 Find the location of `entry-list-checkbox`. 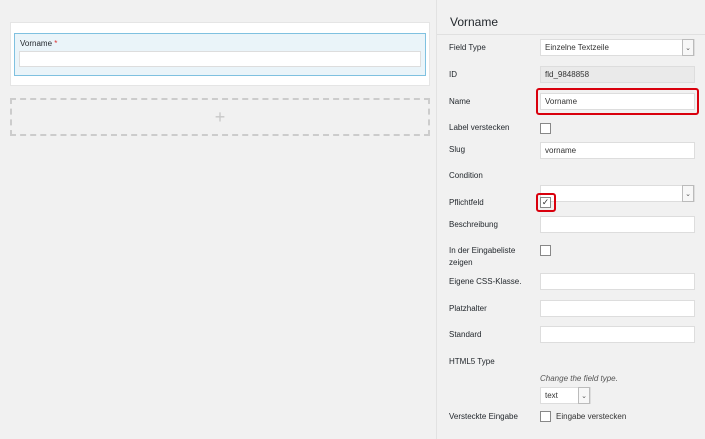

entry-list-checkbox is located at coordinates (545, 250).